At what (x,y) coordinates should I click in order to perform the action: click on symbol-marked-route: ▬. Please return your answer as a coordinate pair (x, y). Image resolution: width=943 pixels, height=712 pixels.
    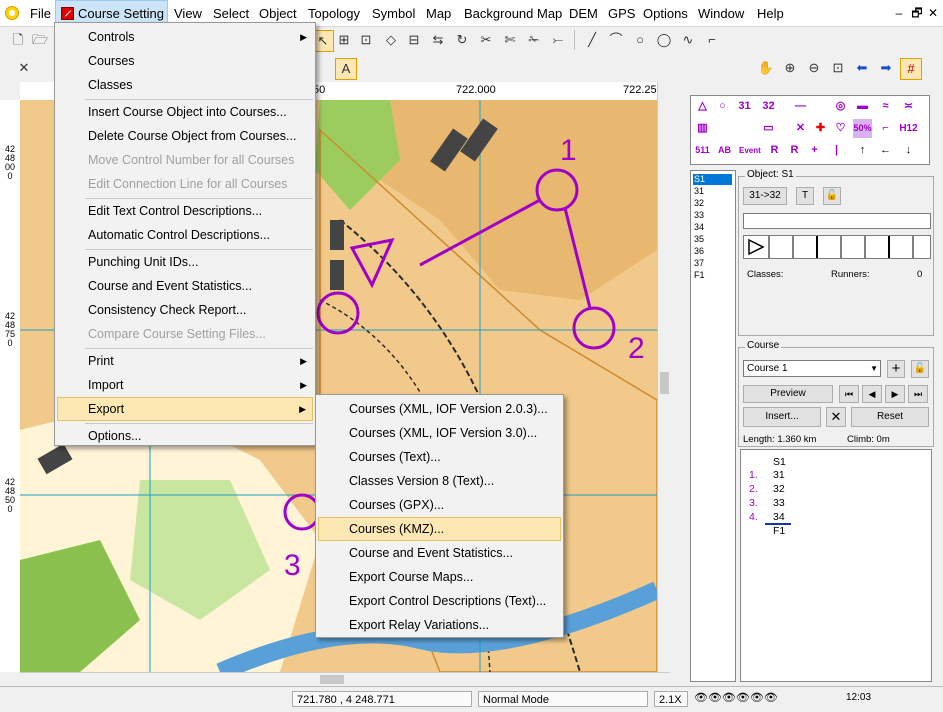
    Looking at the image, I should click on (862, 106).